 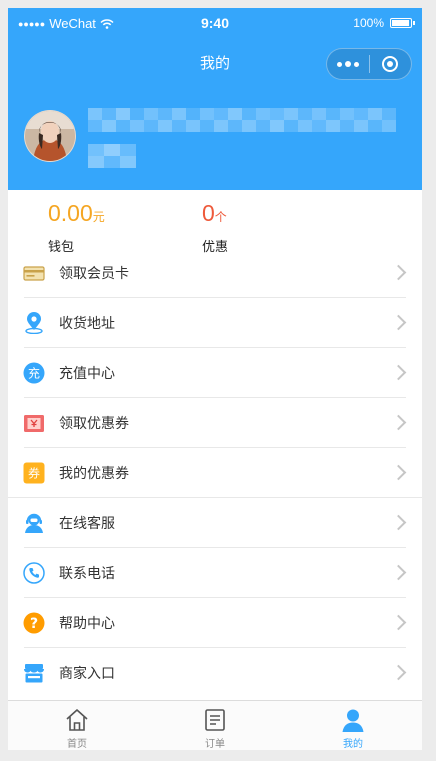 I want to click on menu-item-label: 我的优惠券, so click(x=94, y=473).